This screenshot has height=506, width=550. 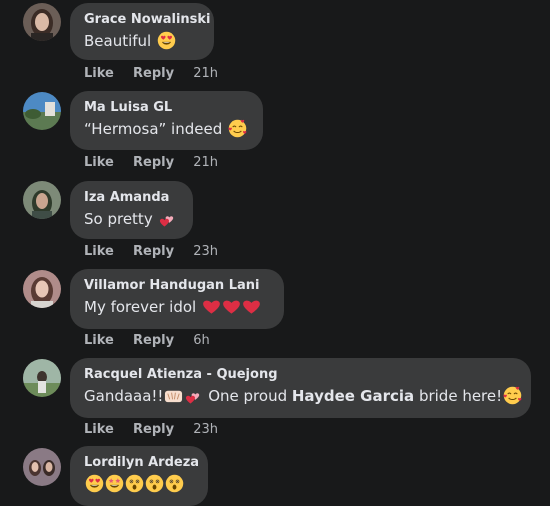 I want to click on comment-text, so click(x=139, y=484).